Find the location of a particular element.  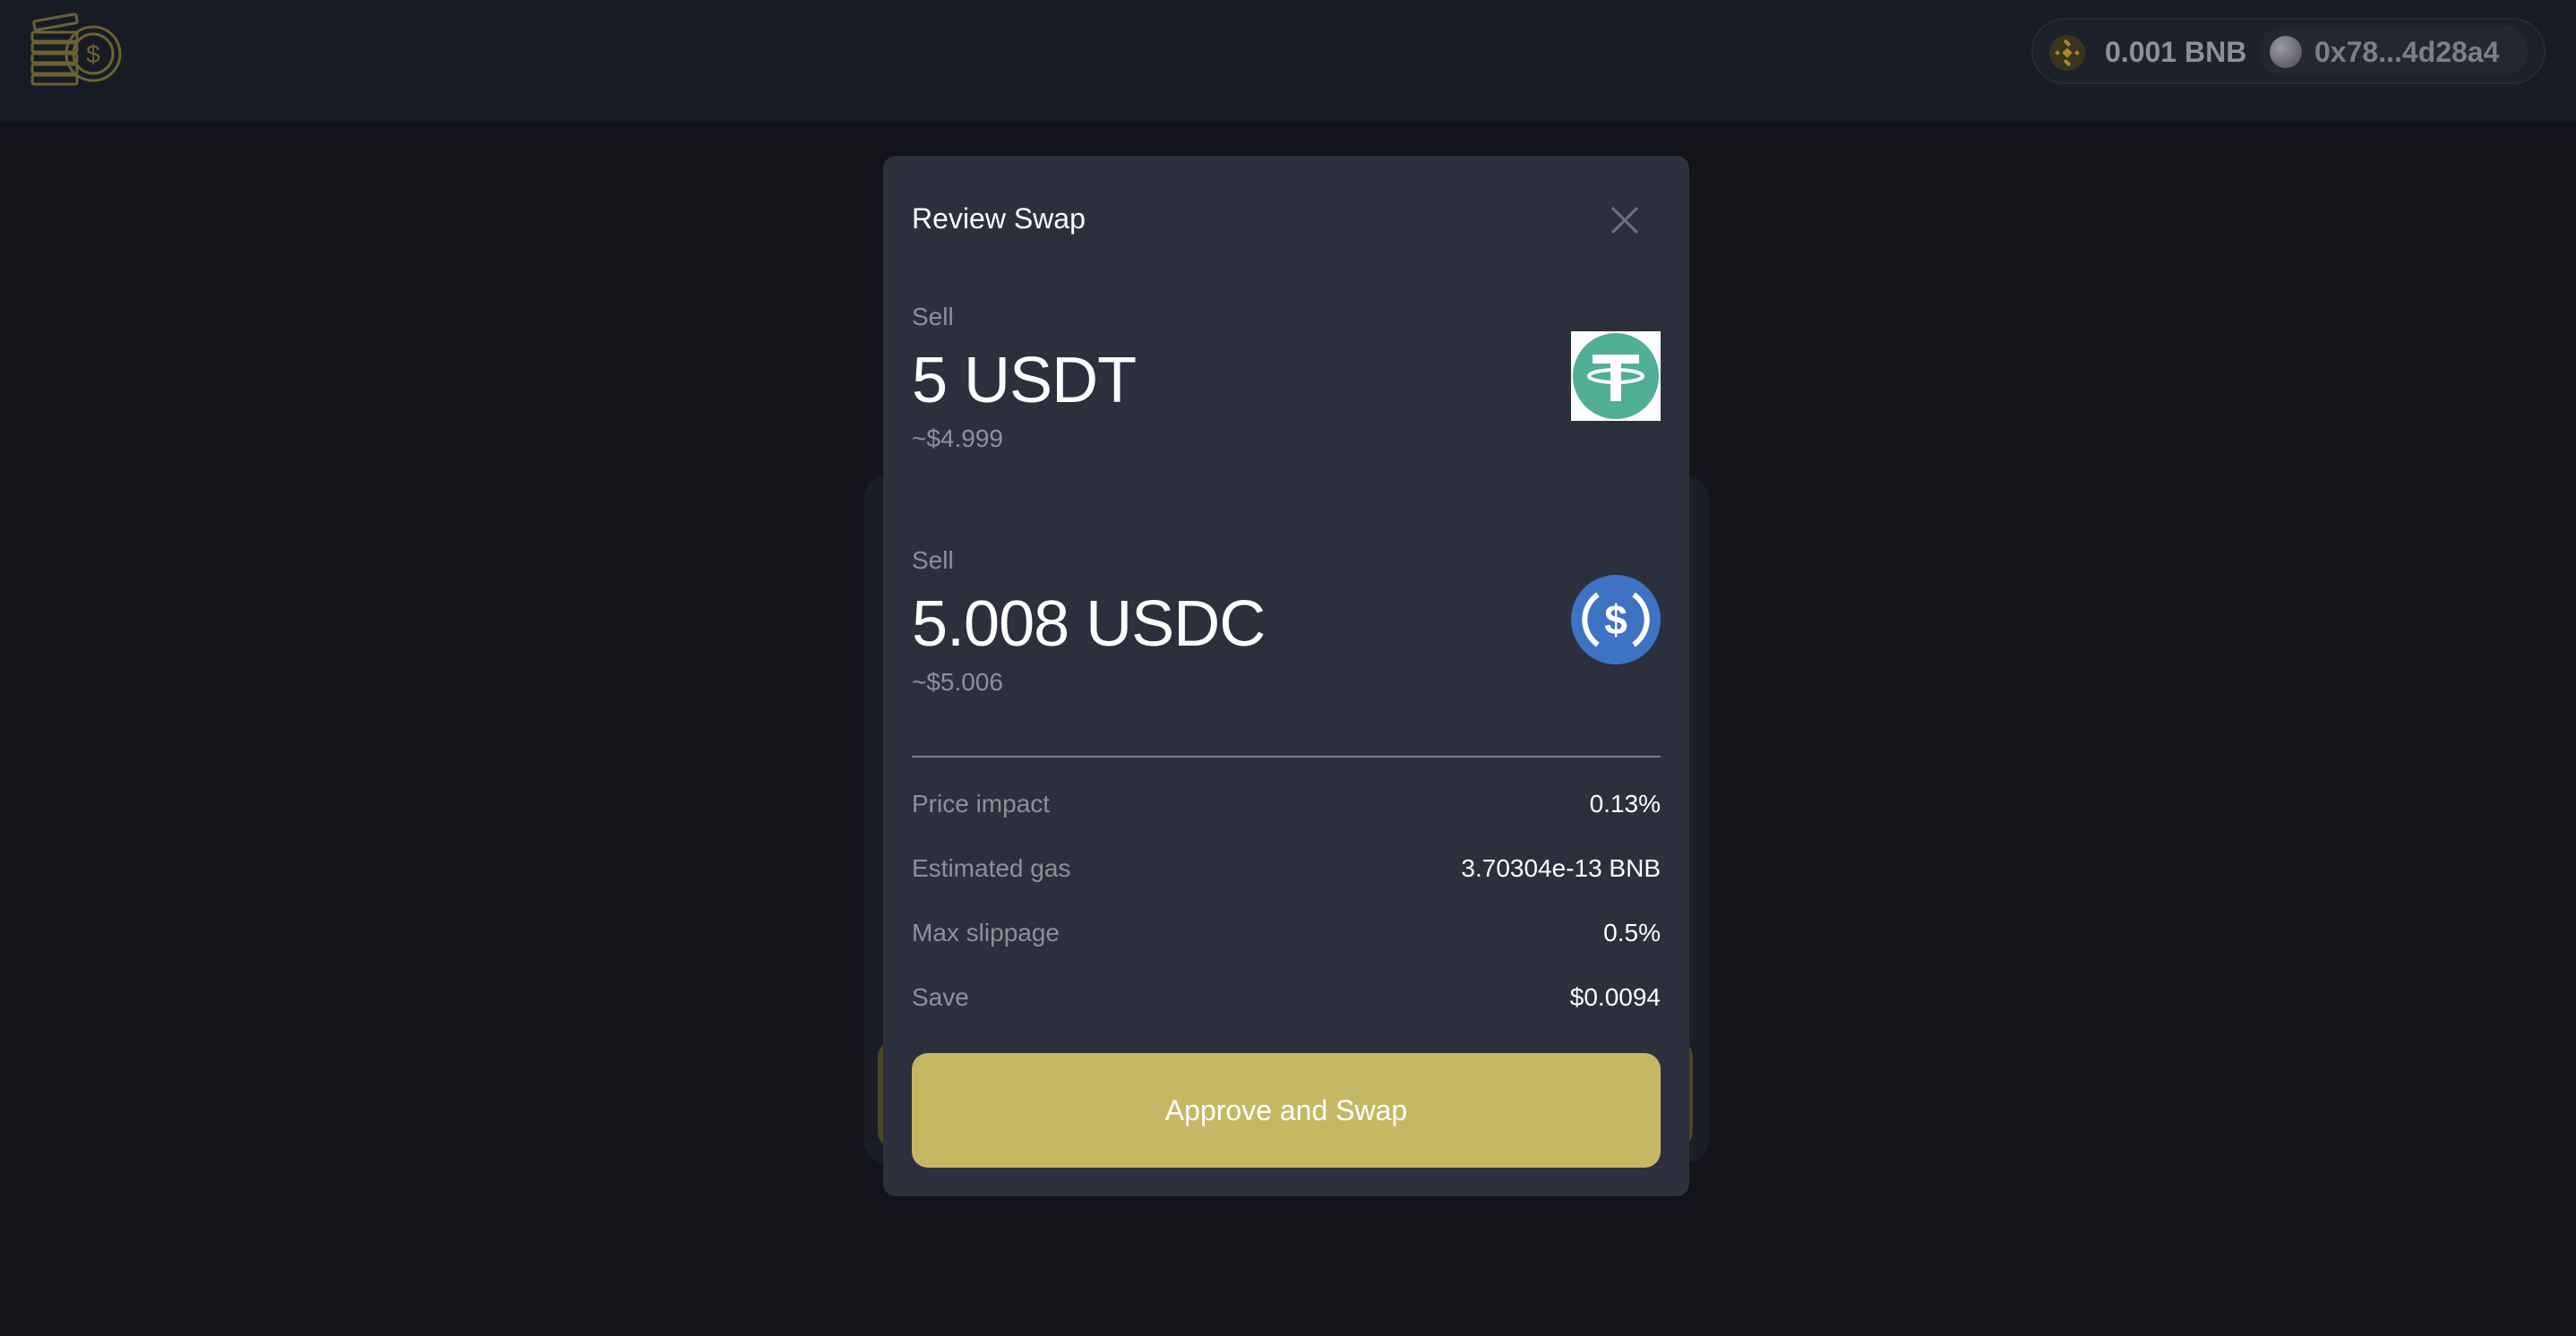

usdc-icon: $ is located at coordinates (1616, 619).